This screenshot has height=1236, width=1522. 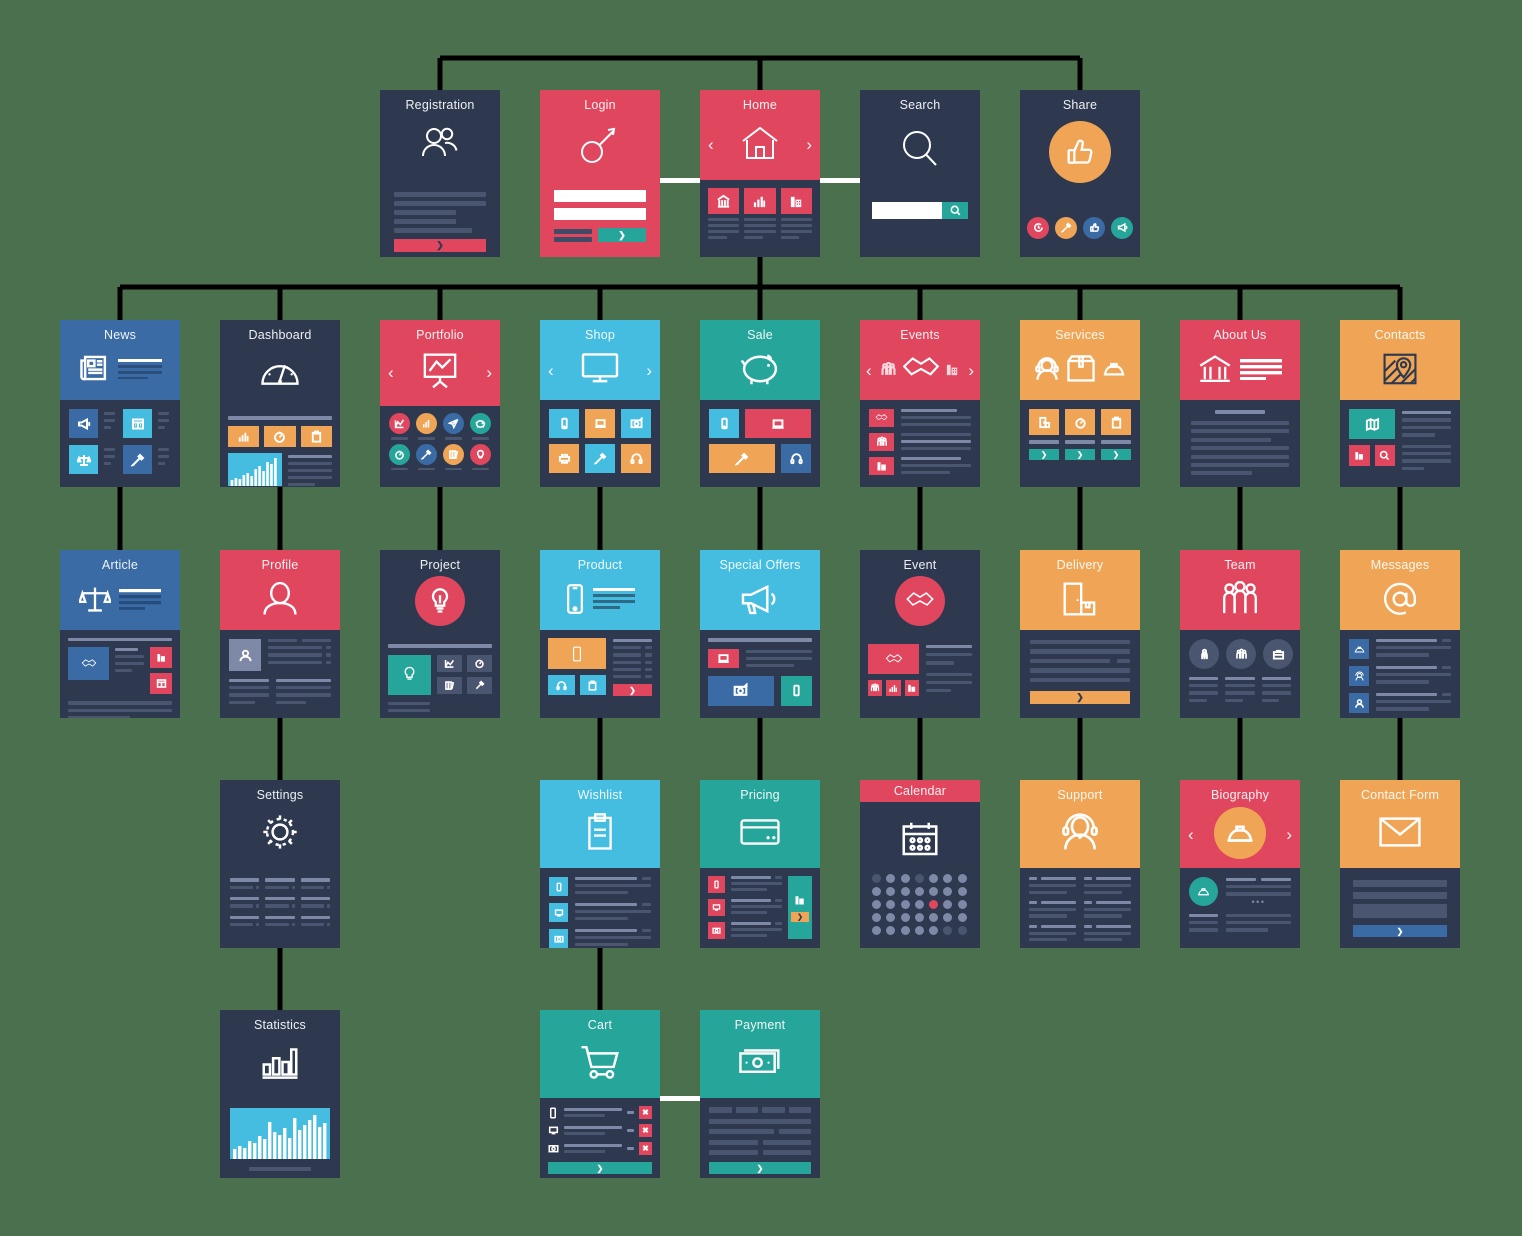 I want to click on social-clock-icon, so click(x=1038, y=227).